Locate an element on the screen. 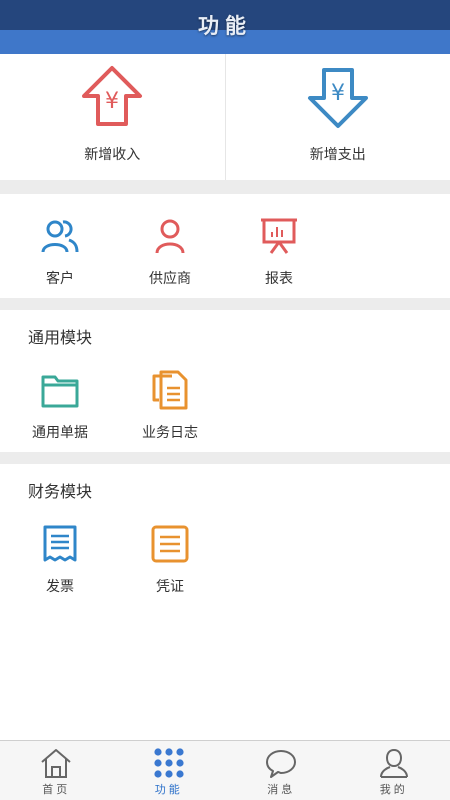 This screenshot has width=450, height=800. tab-functions: 功能 is located at coordinates (169, 770).